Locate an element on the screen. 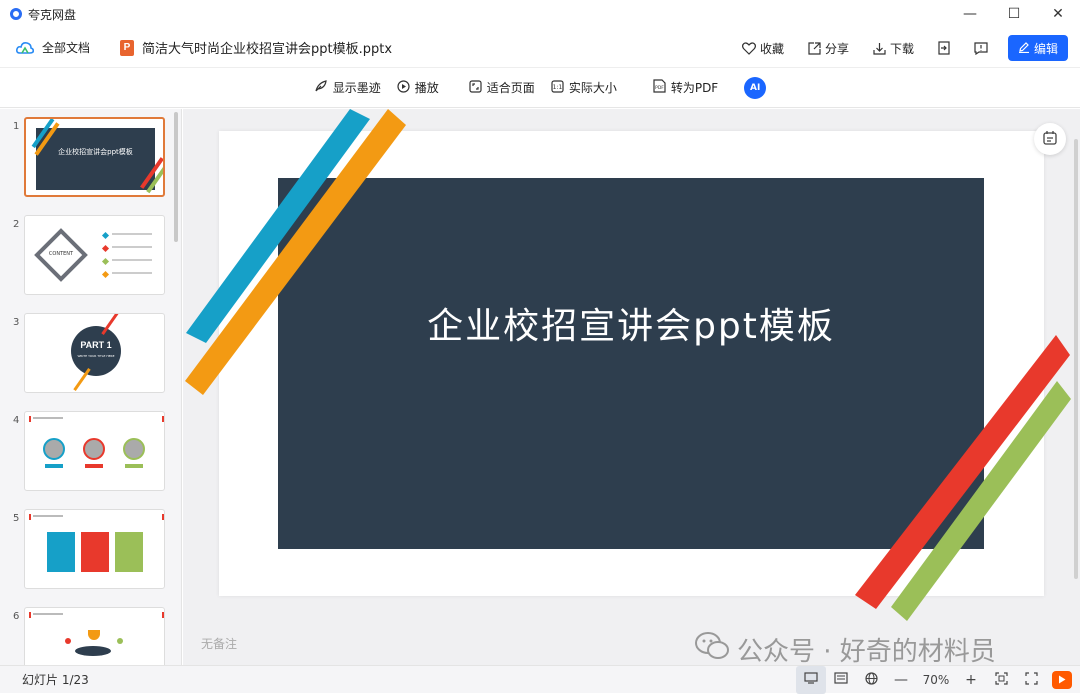  play-icon is located at coordinates (1062, 680).